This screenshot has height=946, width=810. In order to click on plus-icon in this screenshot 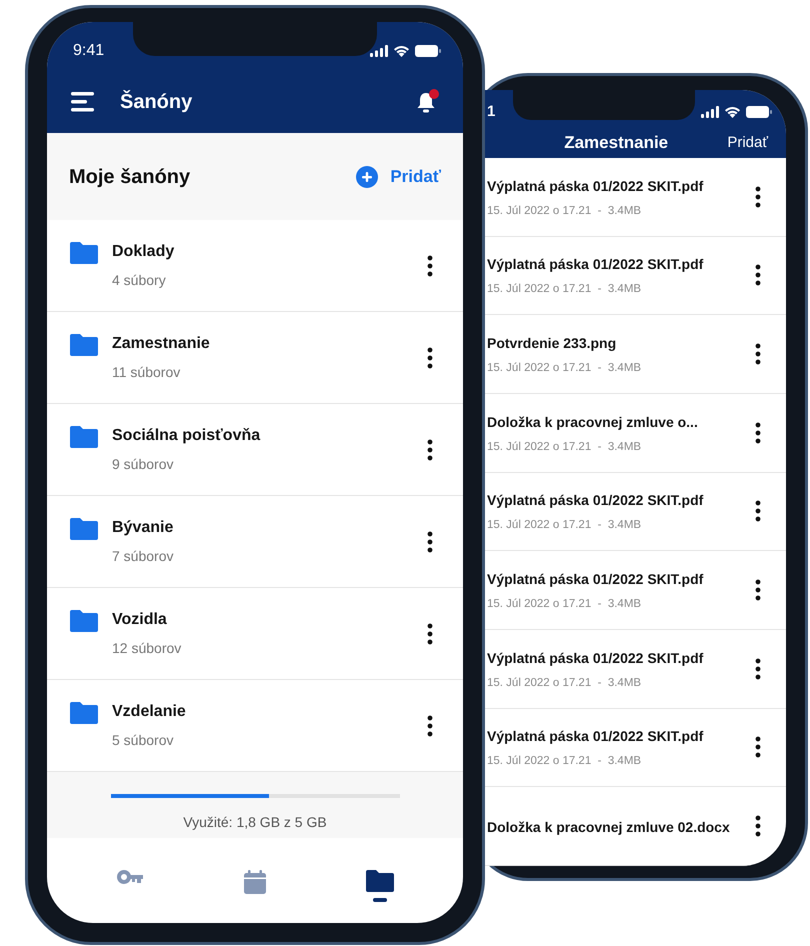, I will do `click(367, 177)`.